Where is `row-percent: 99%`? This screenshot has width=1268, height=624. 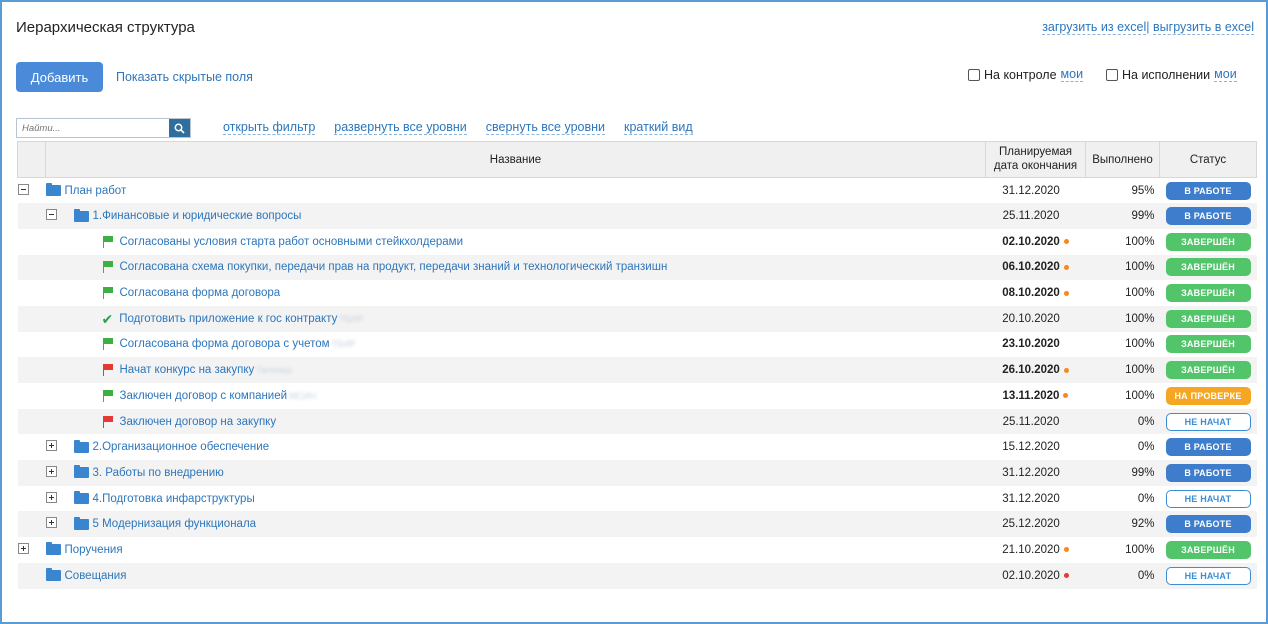 row-percent: 99% is located at coordinates (1122, 216).